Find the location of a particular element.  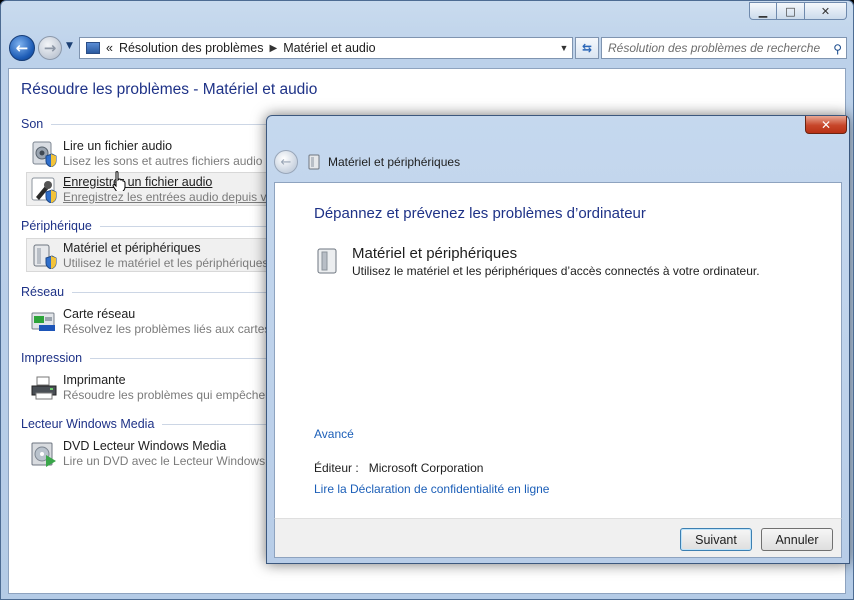

dvd-player-icon is located at coordinates (43, 454).